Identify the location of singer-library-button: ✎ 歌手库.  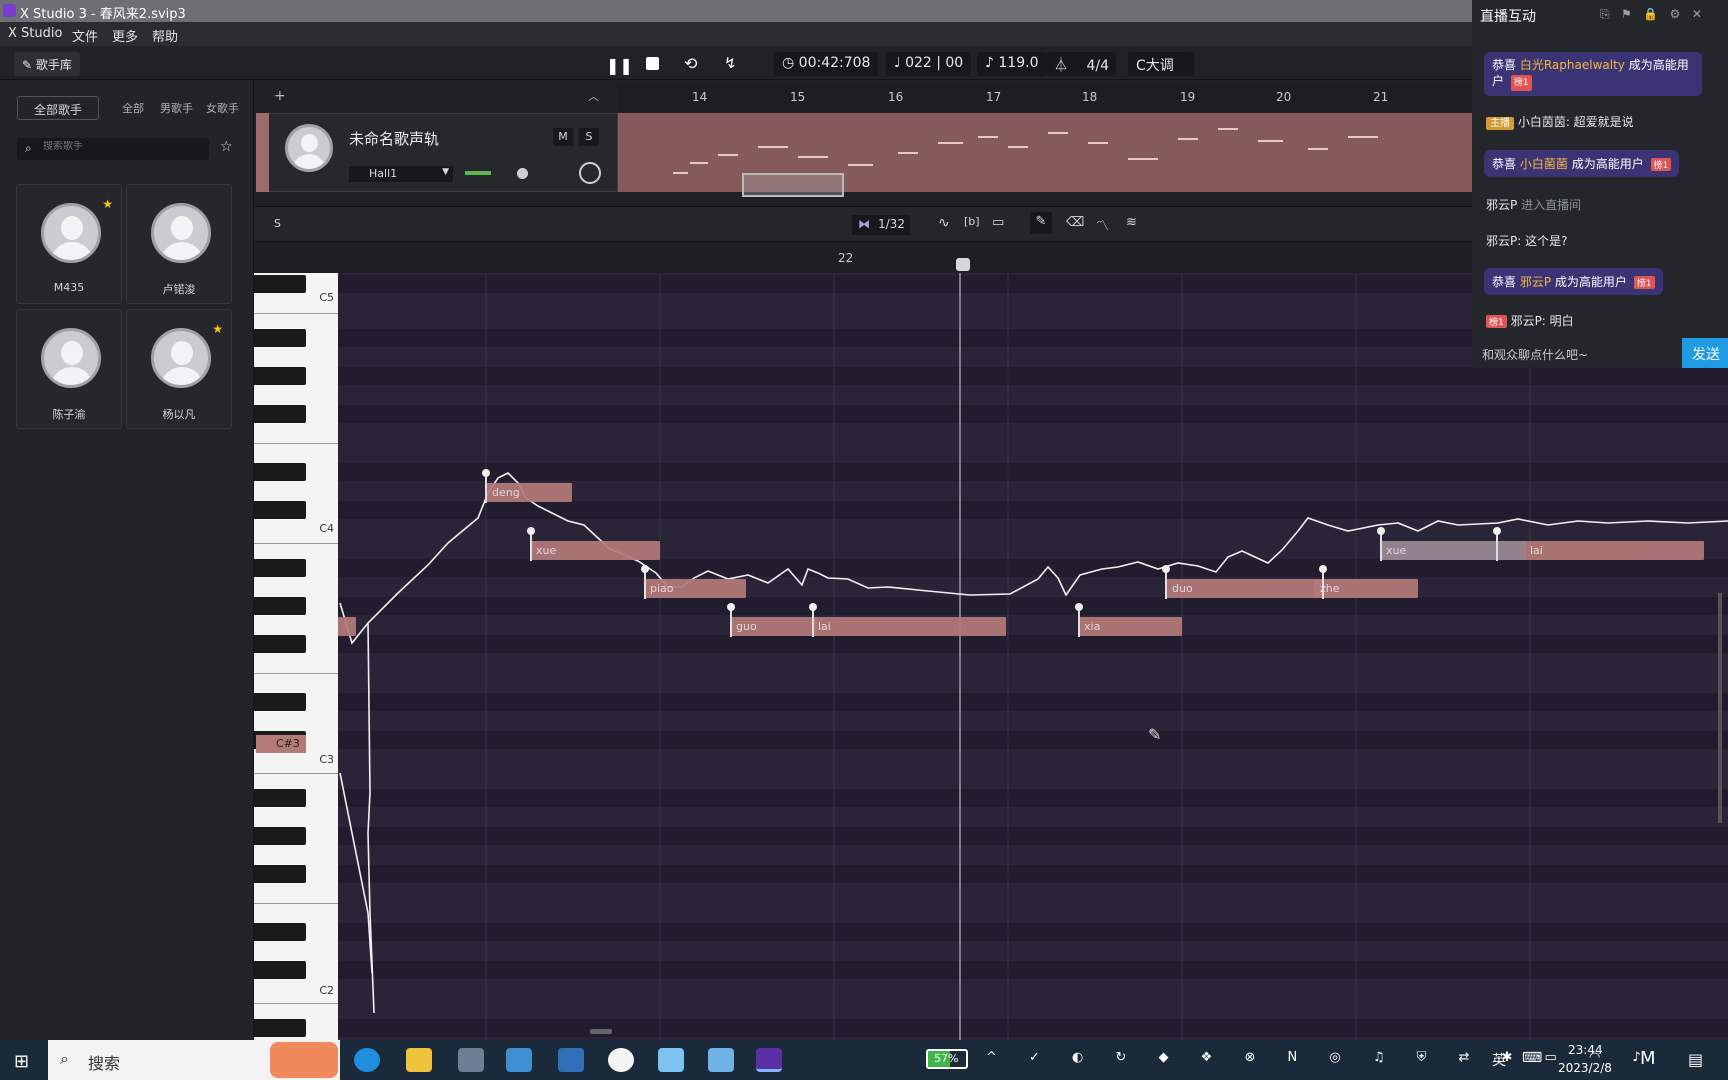
(47, 64).